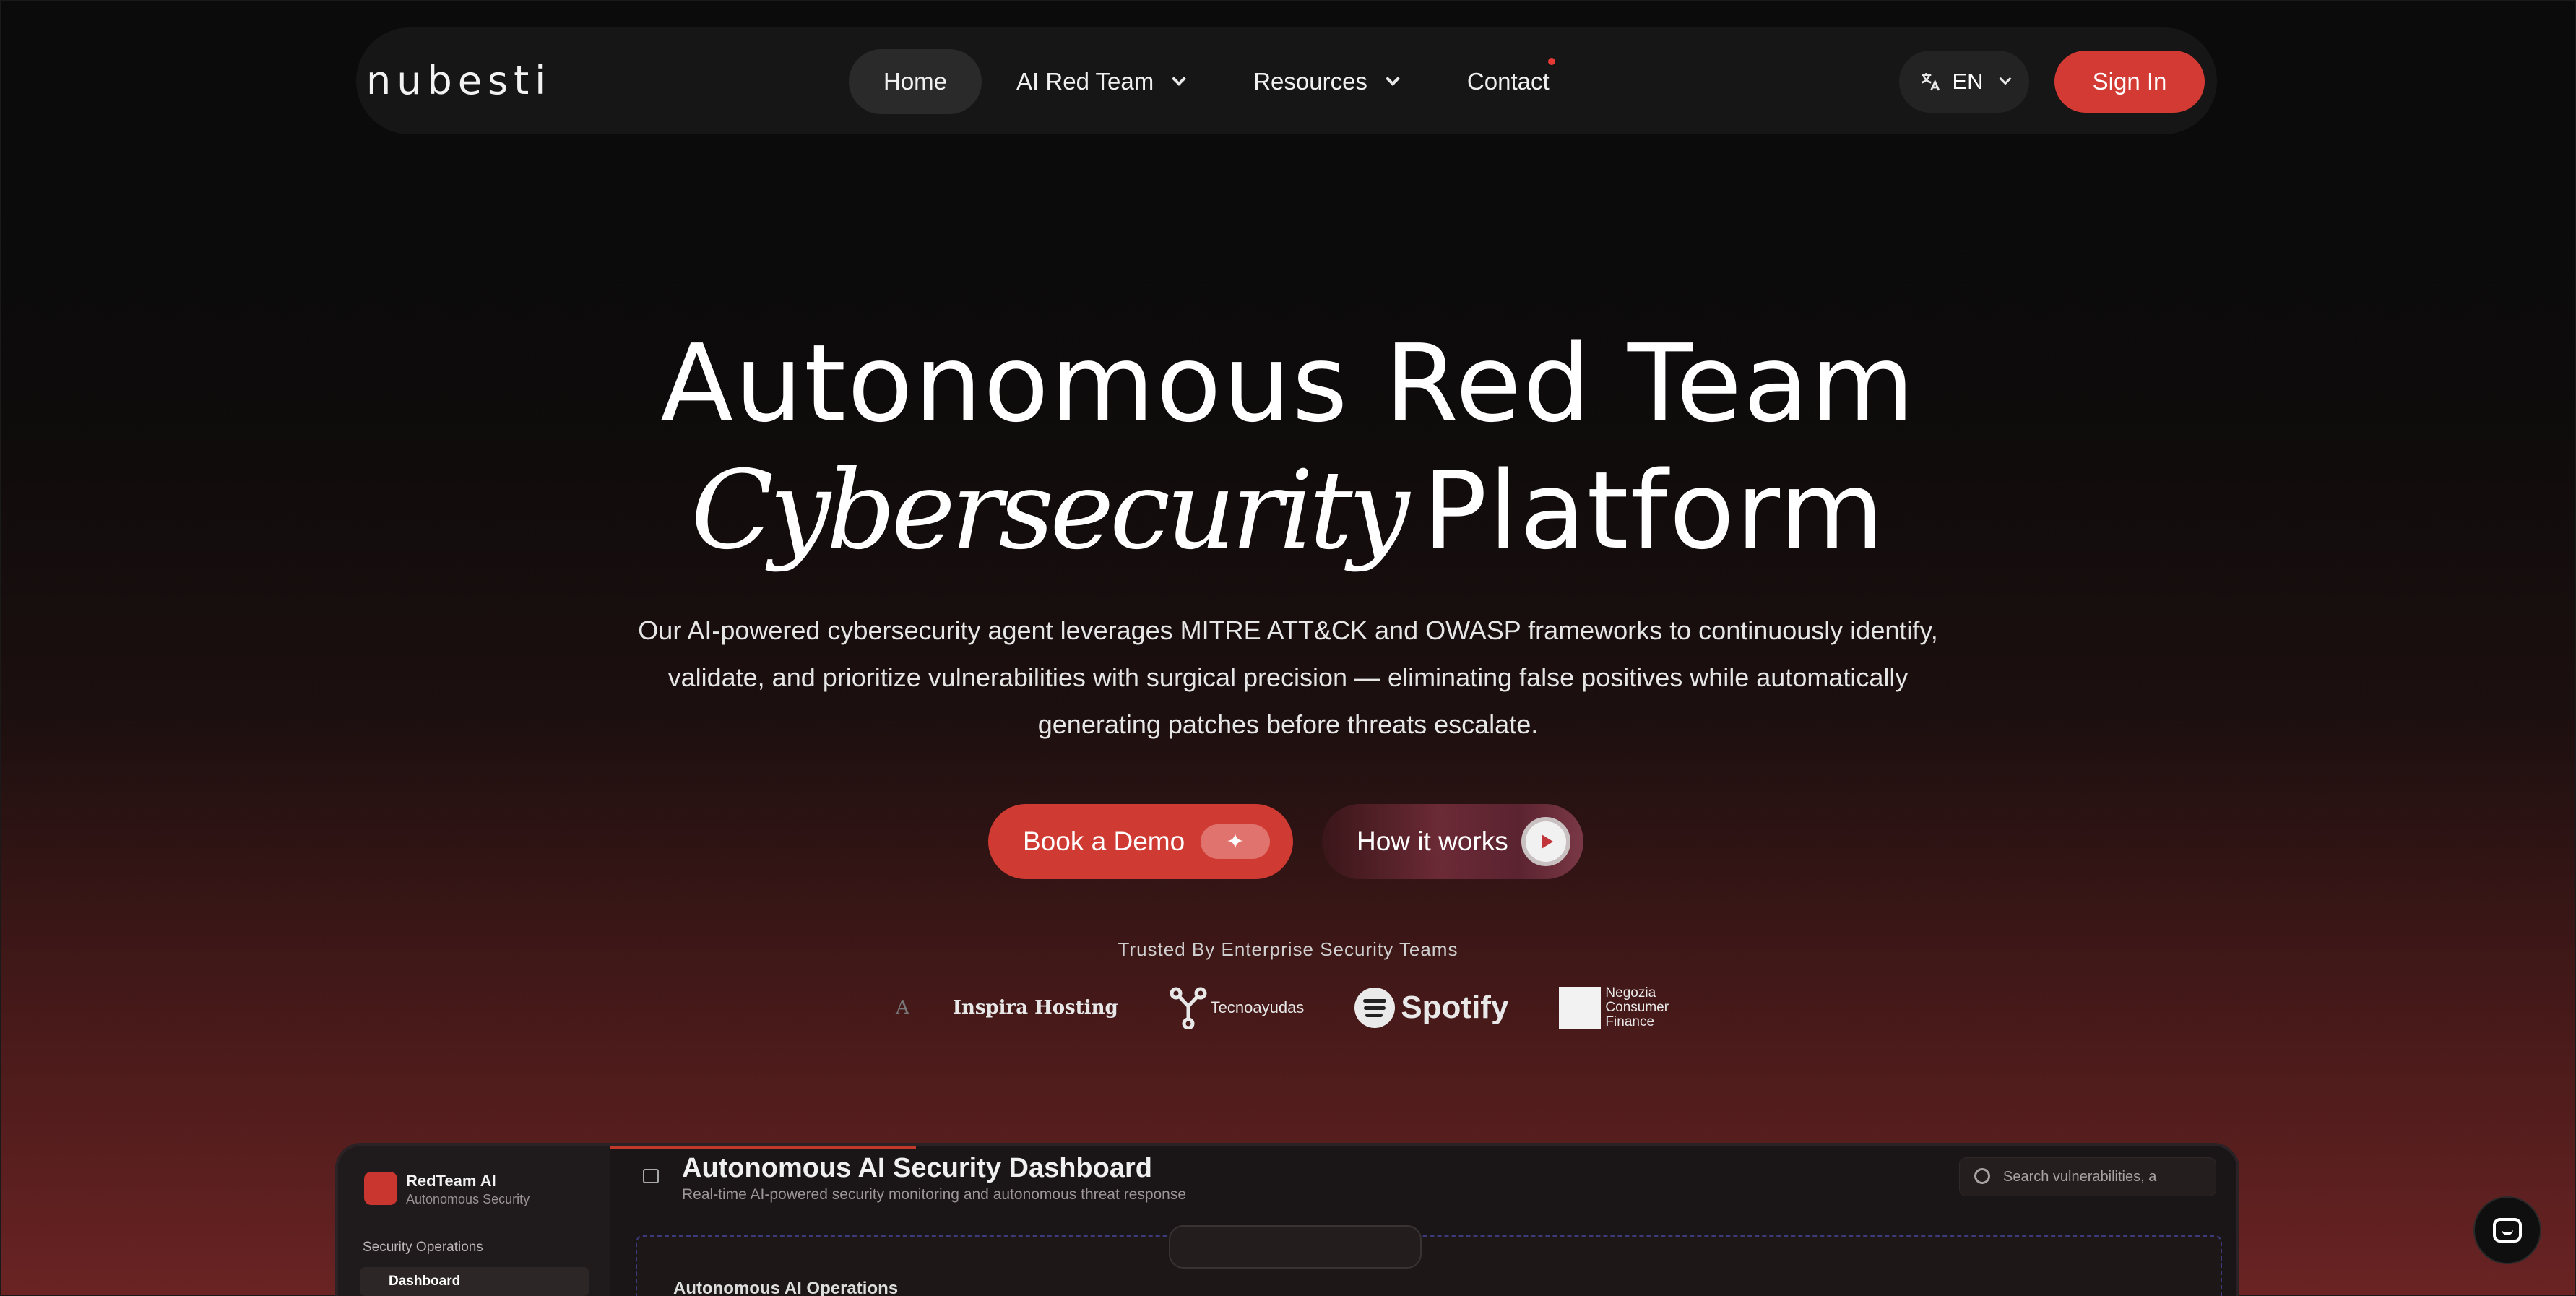  I want to click on nav-resources: Resources, so click(1325, 81).